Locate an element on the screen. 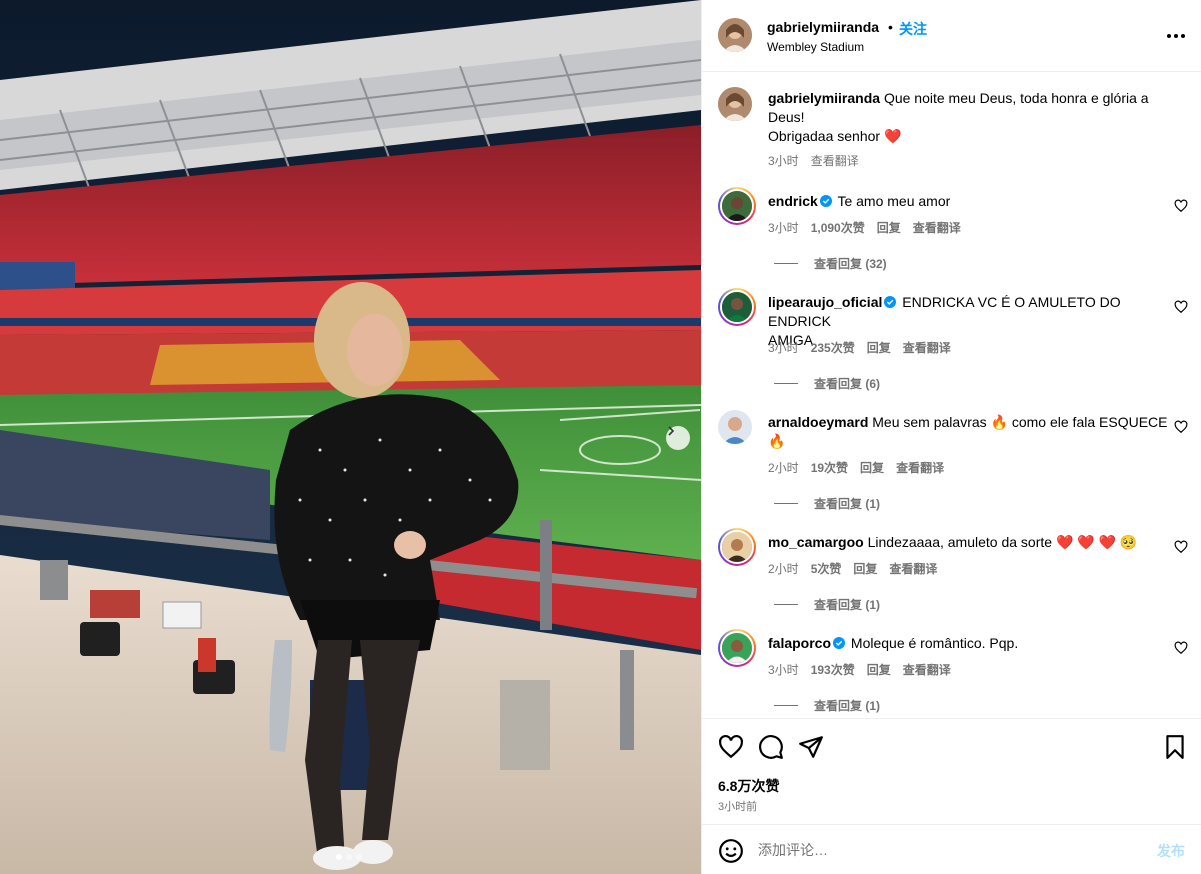 The height and width of the screenshot is (874, 1201). comment-username: arnaldoeymard is located at coordinates (818, 422).